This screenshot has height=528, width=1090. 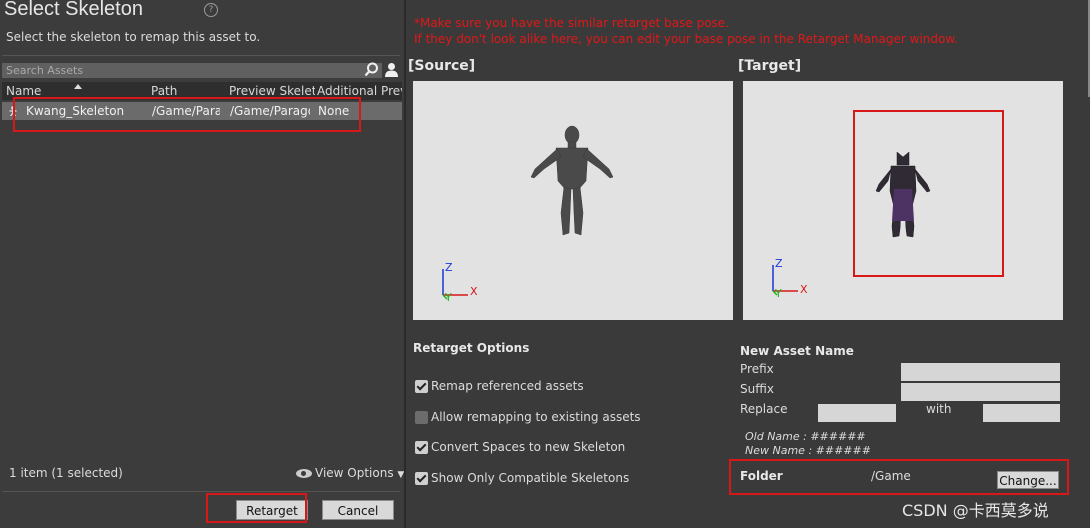 I want to click on replace-label: Replace, so click(x=764, y=409).